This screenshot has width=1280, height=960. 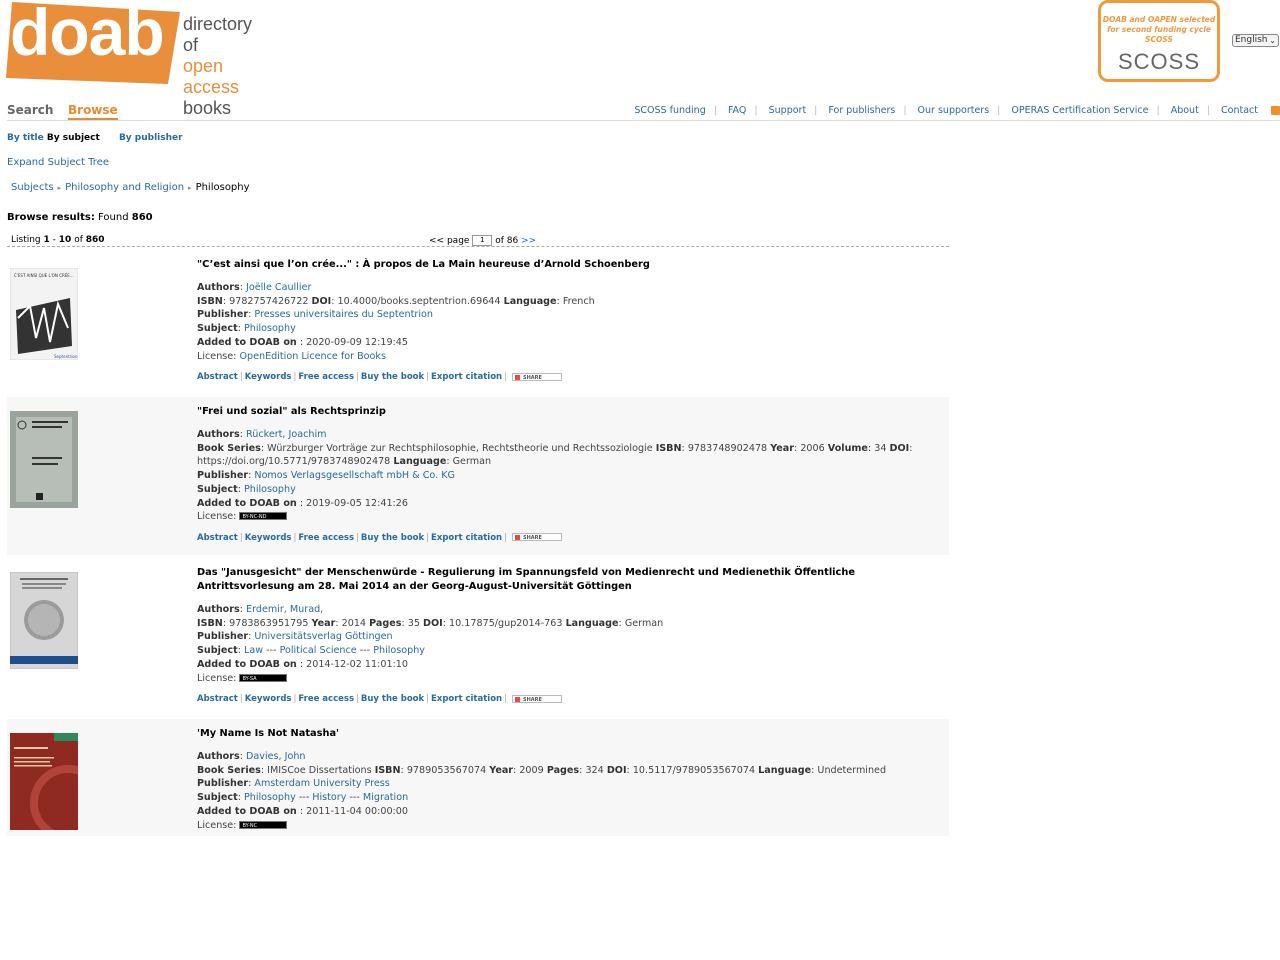 What do you see at coordinates (263, 677) in the screenshot?
I see `license-badge: BY-SA` at bounding box center [263, 677].